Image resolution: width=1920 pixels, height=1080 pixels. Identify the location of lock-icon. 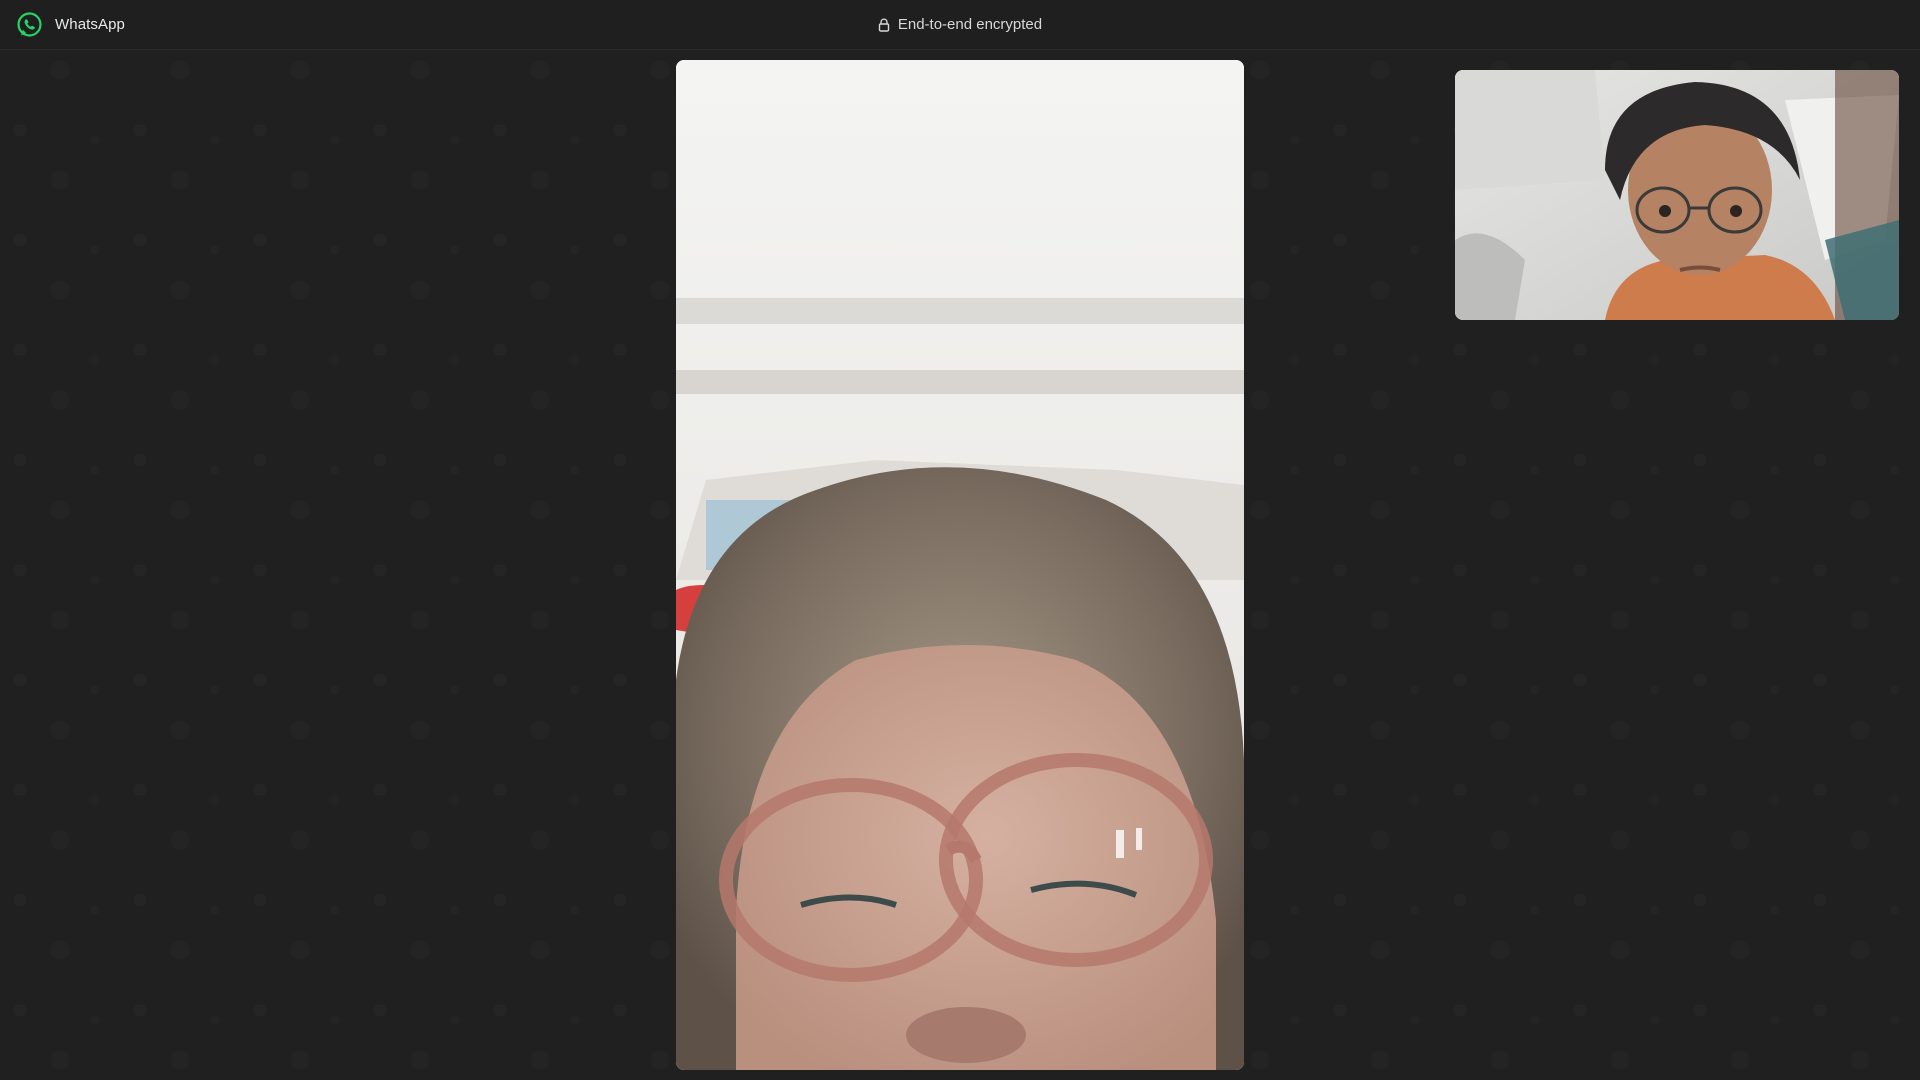
(884, 24).